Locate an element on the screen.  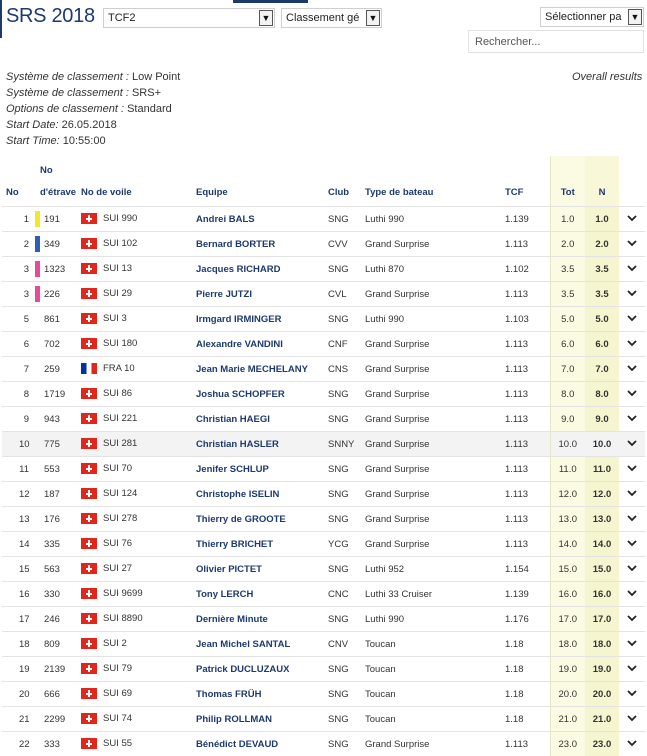
rank-value: 13 is located at coordinates (24, 519).